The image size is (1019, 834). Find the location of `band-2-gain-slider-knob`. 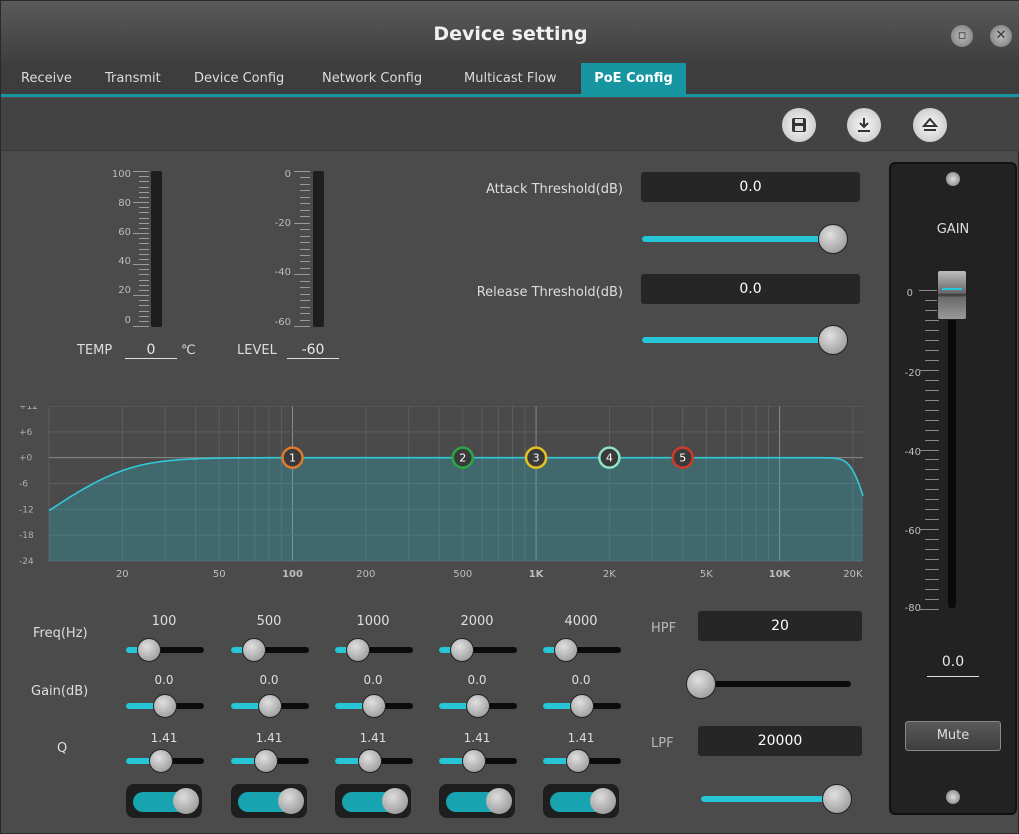

band-2-gain-slider-knob is located at coordinates (270, 706).